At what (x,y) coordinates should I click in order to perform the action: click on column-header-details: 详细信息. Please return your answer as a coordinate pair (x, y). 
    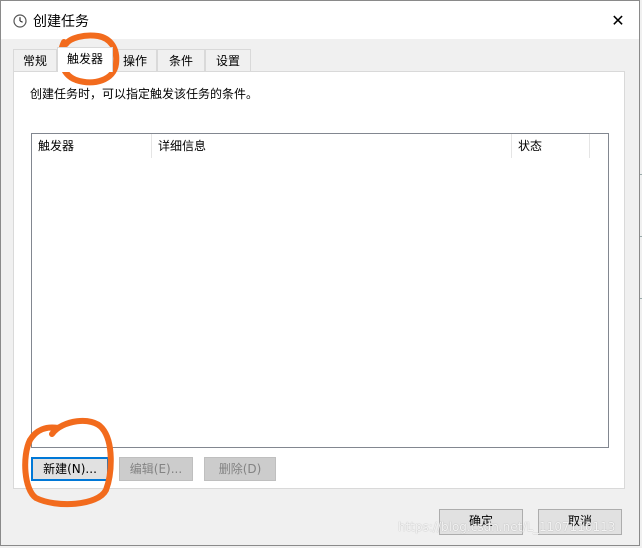
    Looking at the image, I should click on (332, 146).